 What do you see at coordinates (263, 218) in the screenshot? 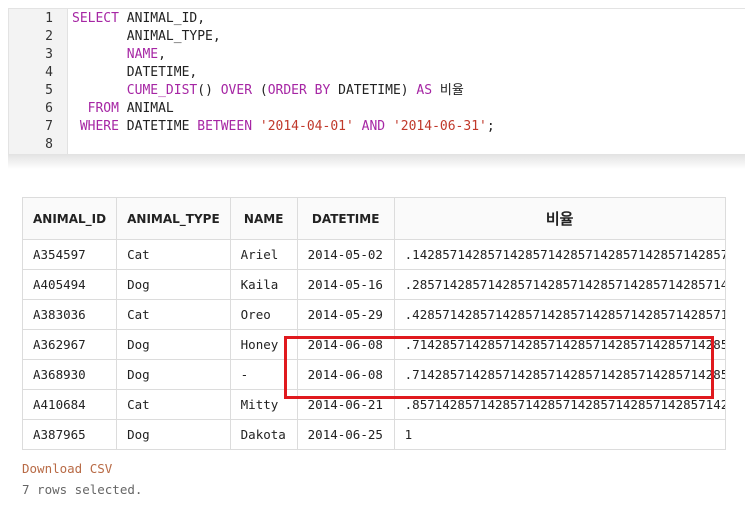
I see `column-header-name: NAME` at bounding box center [263, 218].